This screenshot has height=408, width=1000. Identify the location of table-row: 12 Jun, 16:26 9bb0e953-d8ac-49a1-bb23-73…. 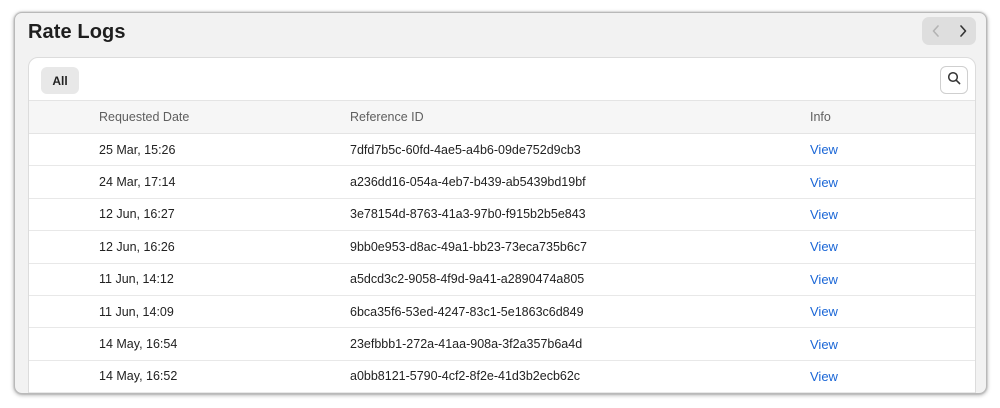
(502, 247).